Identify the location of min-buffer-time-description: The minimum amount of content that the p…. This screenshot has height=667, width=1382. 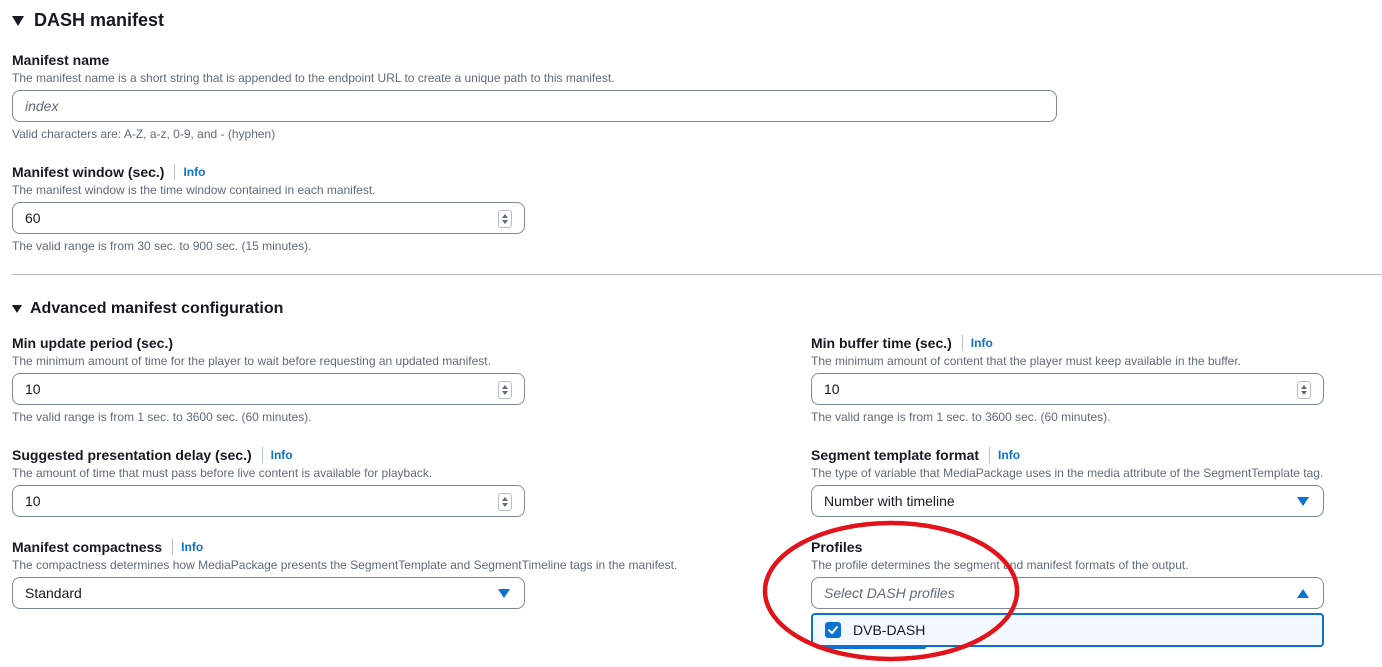
(1026, 361).